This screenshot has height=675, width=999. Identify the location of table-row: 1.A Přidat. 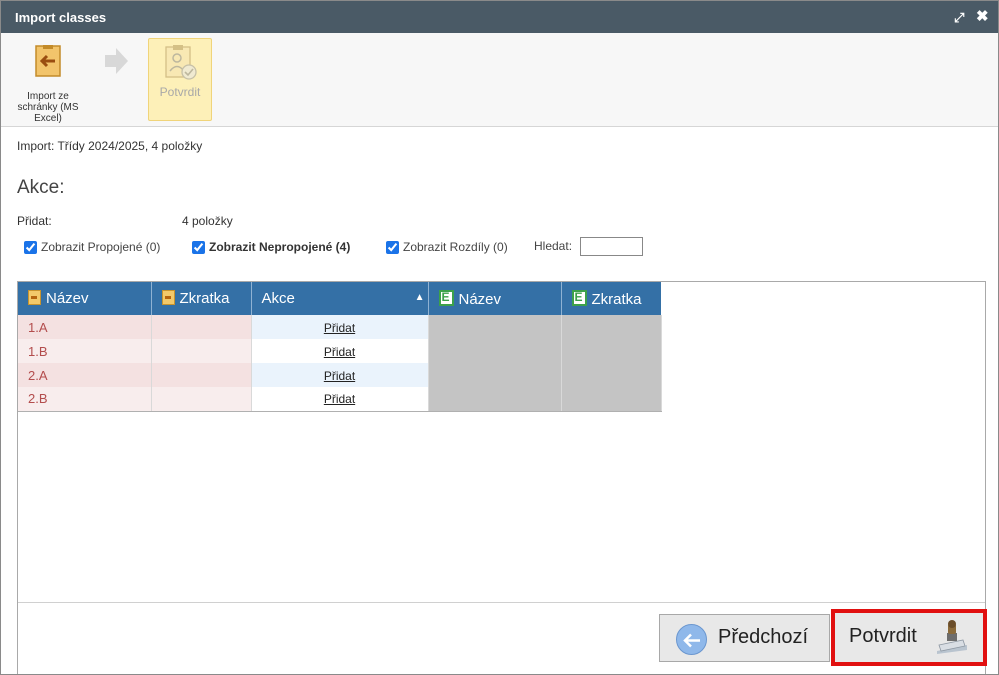
(340, 327).